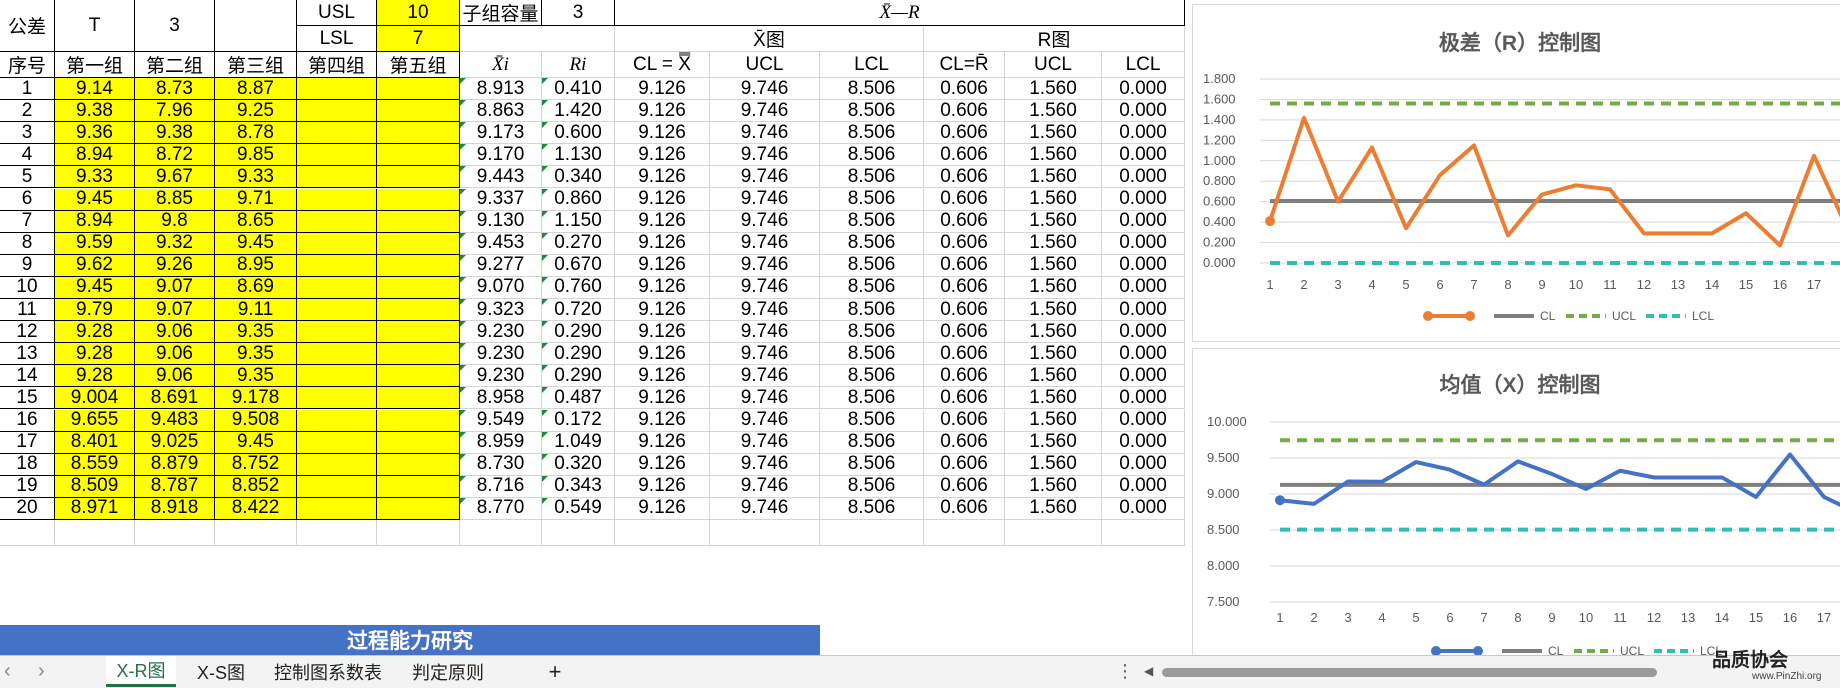 The height and width of the screenshot is (688, 1840). What do you see at coordinates (418, 13) in the screenshot?
I see `usl-value: 10` at bounding box center [418, 13].